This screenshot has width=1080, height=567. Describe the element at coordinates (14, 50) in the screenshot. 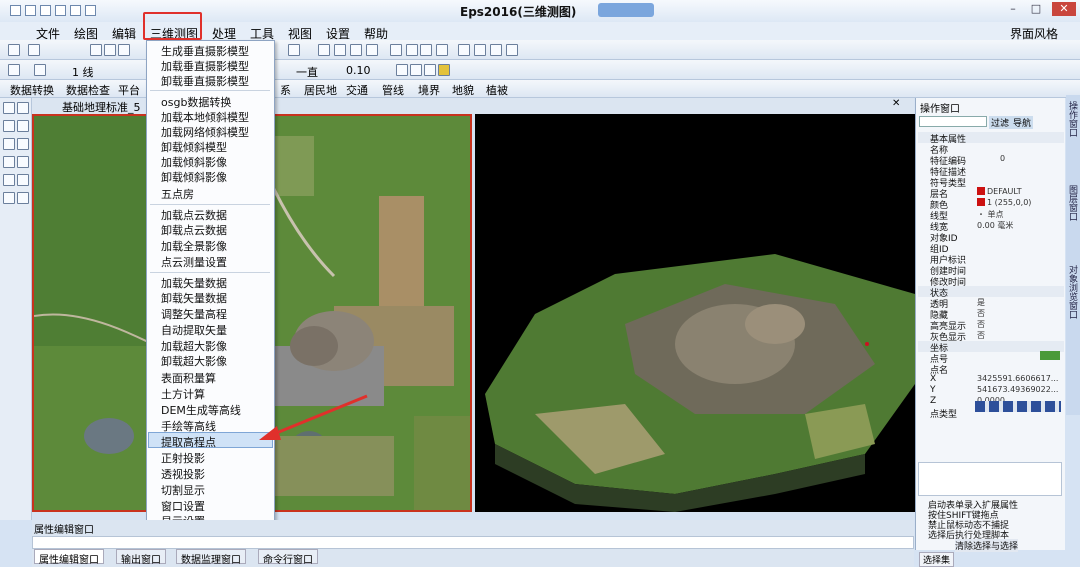

I see `undo-icon` at that location.